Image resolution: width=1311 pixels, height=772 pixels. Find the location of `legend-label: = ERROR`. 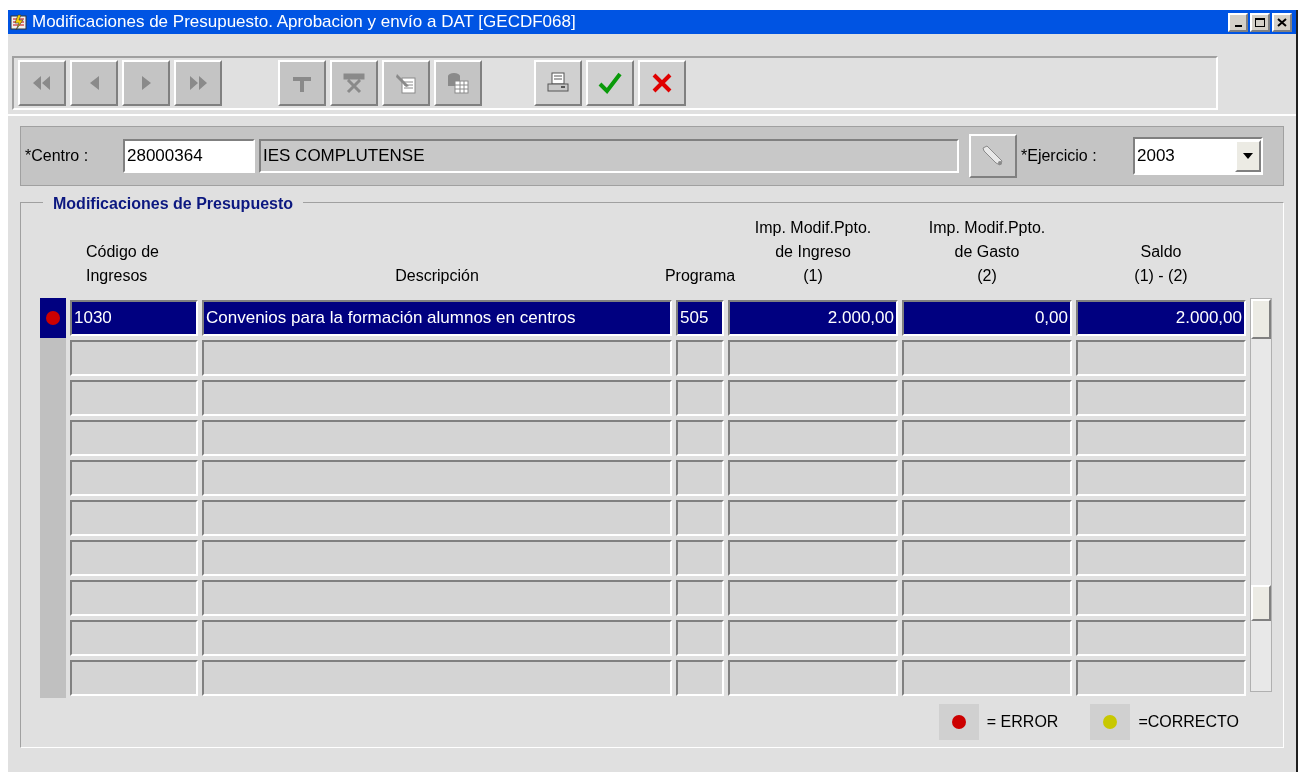

legend-label: = ERROR is located at coordinates (1022, 722).